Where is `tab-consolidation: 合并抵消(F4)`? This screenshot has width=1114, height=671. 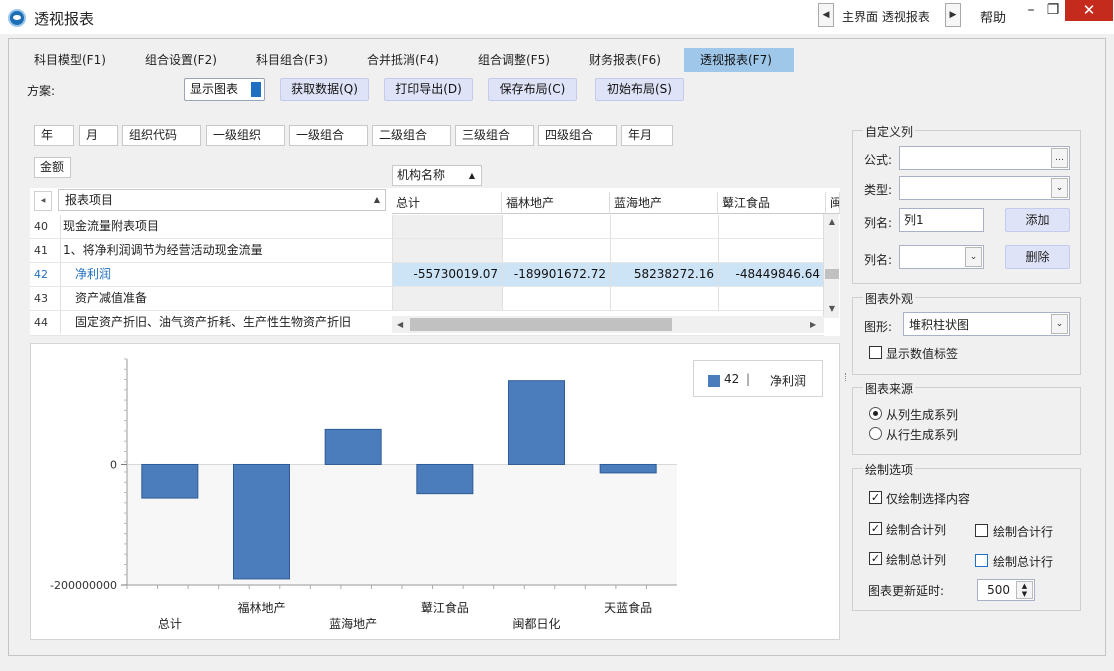 tab-consolidation: 合并抵消(F4) is located at coordinates (403, 60).